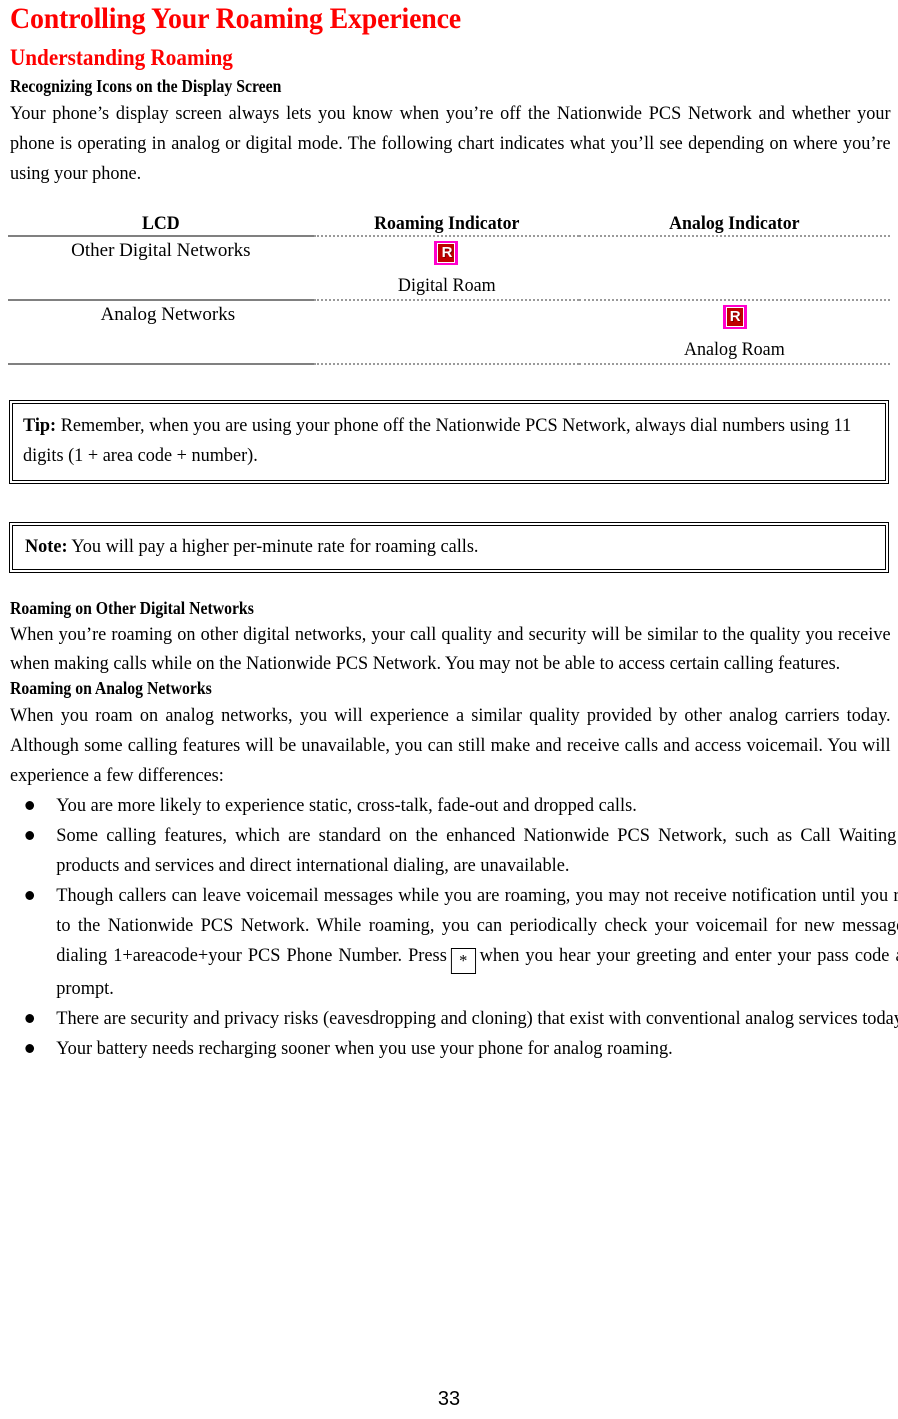  Describe the element at coordinates (161, 268) in the screenshot. I see `cell-lcd-other-digital-networks: Other Digital Networks` at that location.